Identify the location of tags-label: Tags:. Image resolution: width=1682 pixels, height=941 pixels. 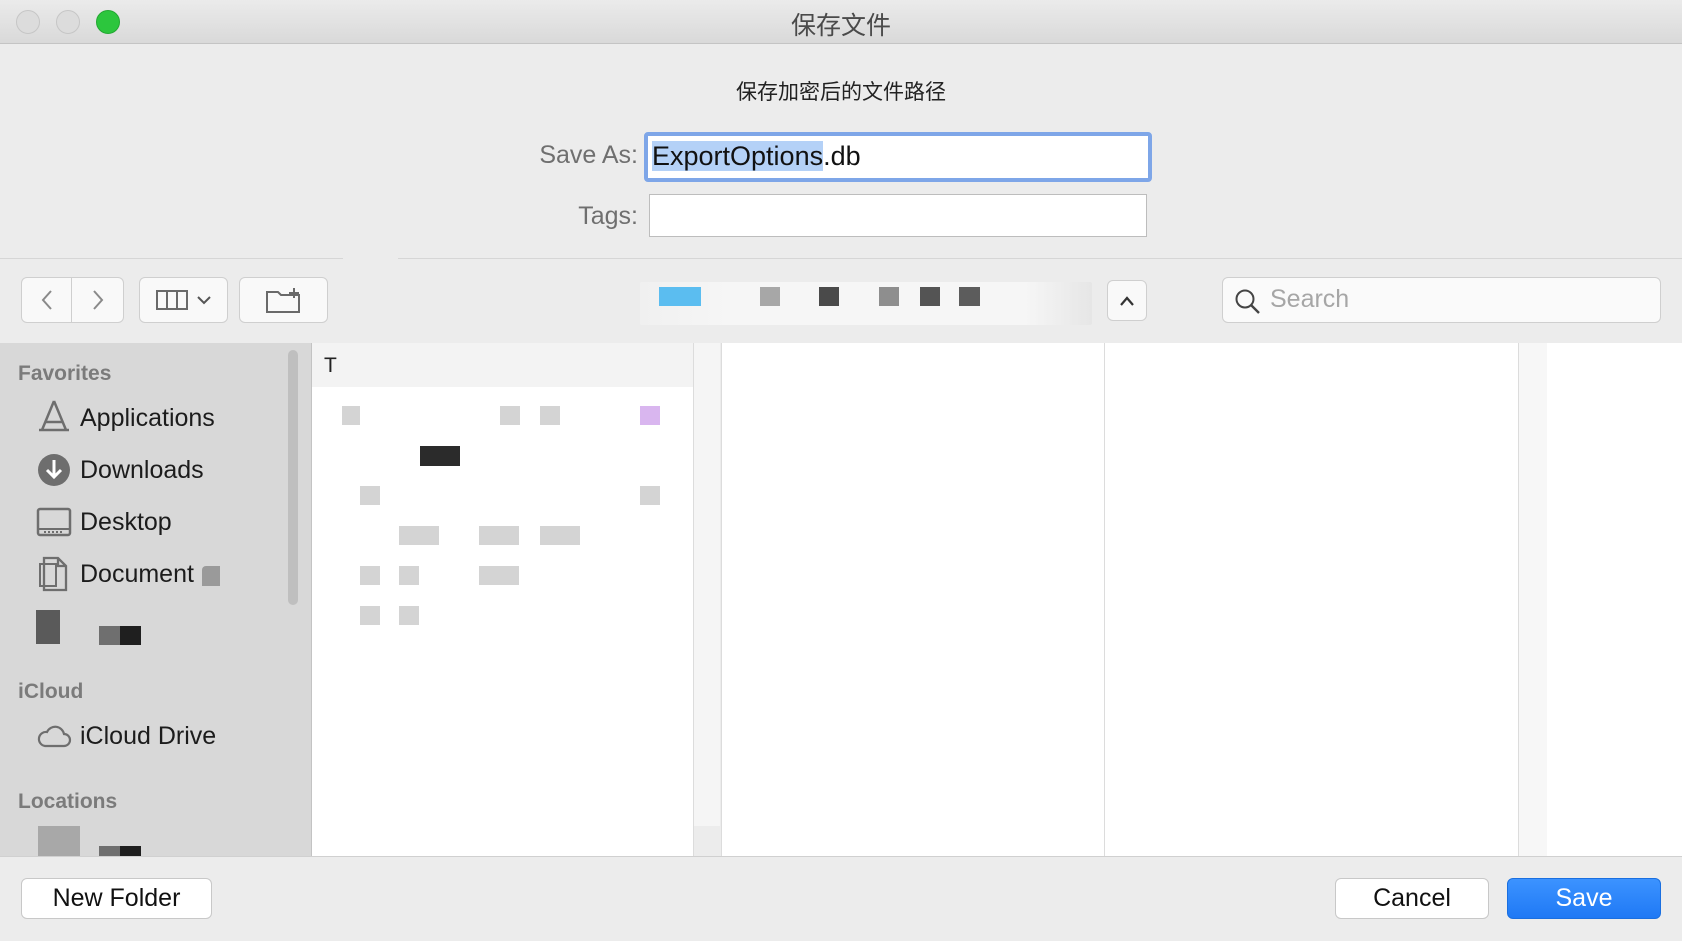
(608, 216).